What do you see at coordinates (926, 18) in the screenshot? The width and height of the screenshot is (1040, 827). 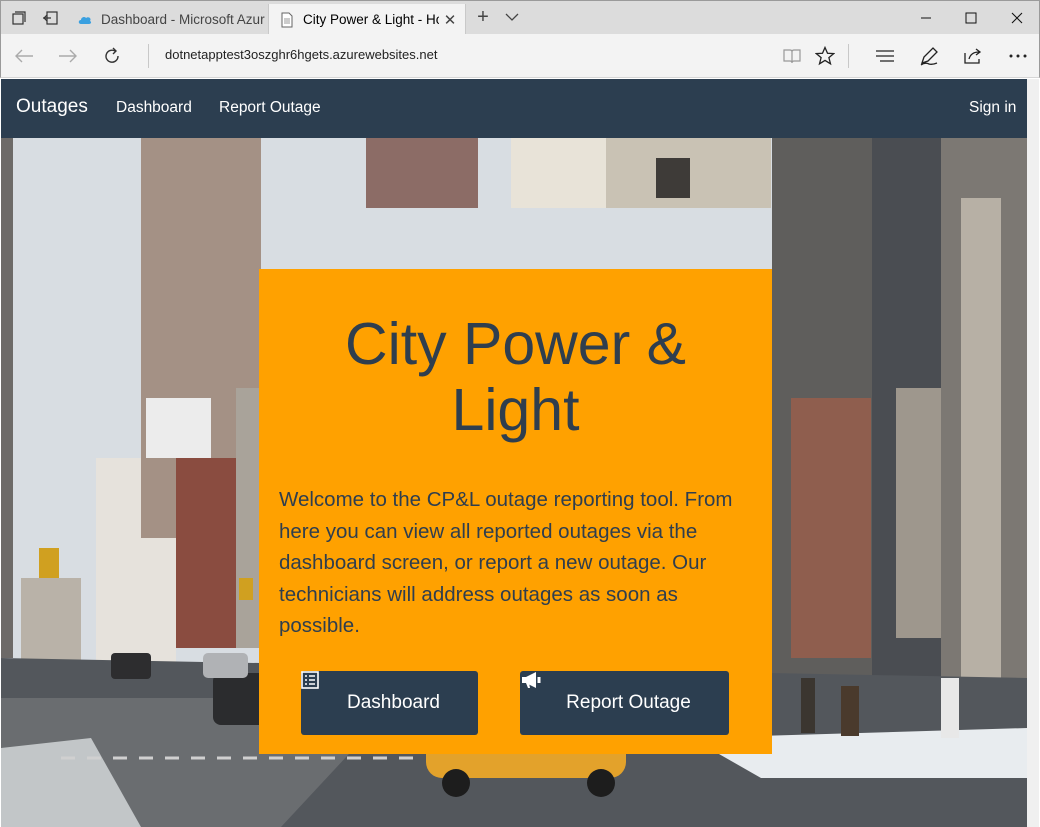 I see `minimize-icon` at bounding box center [926, 18].